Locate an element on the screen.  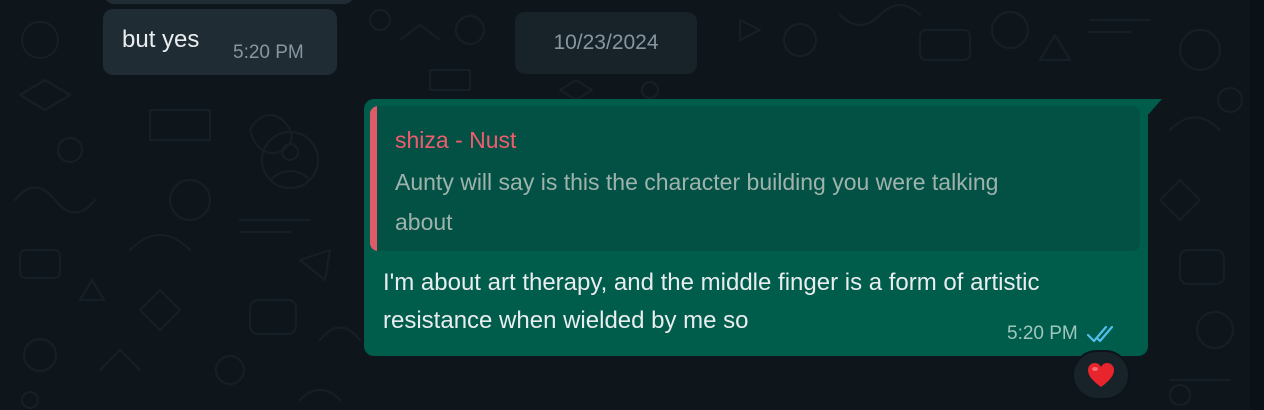
incoming-message-text: but yes is located at coordinates (161, 39).